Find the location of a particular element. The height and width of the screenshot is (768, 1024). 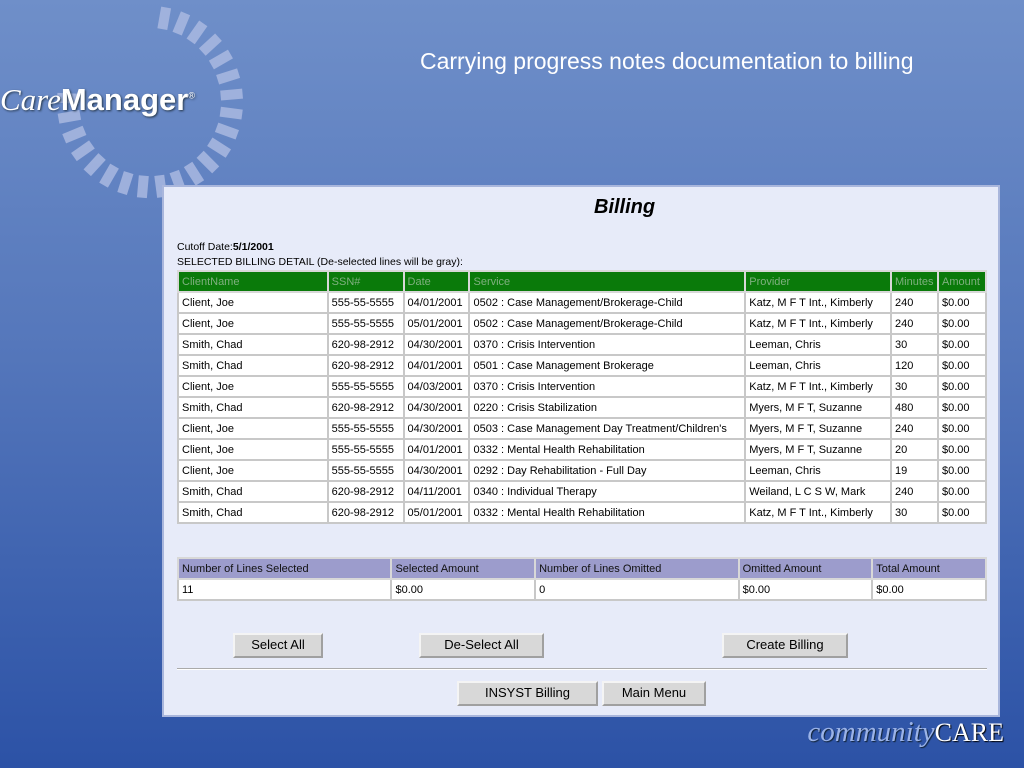

table-cell: 20 is located at coordinates (914, 449).